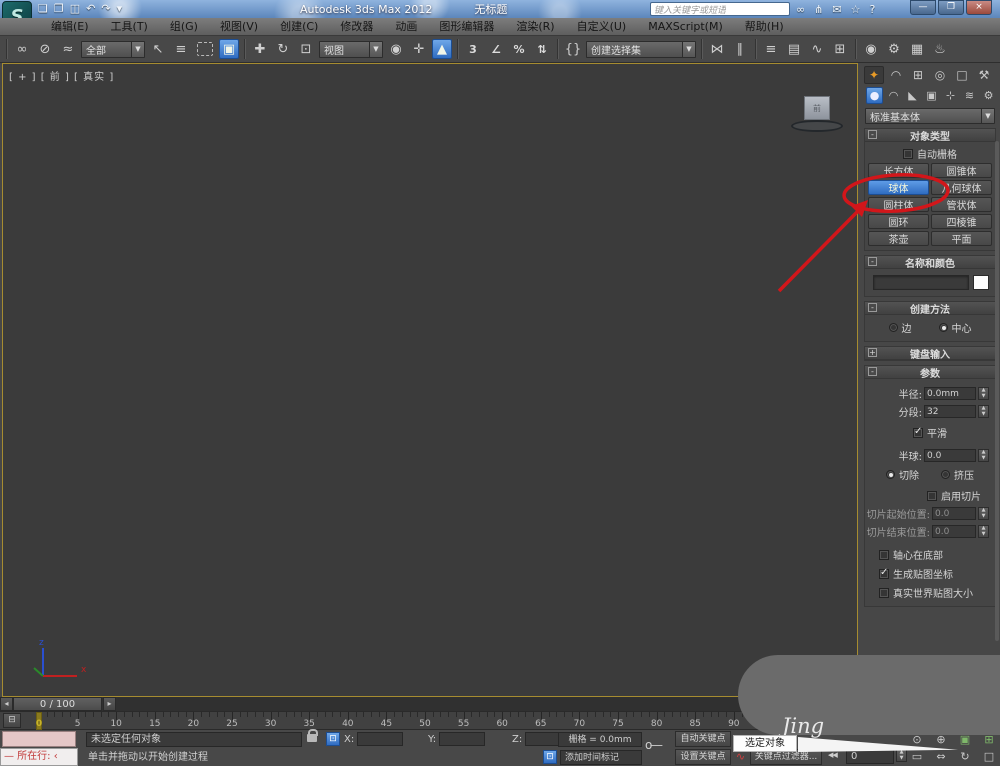 This screenshot has width=1000, height=766. What do you see at coordinates (983, 531) in the screenshot?
I see `slice-to-spinner: ▲ ▼` at bounding box center [983, 531].